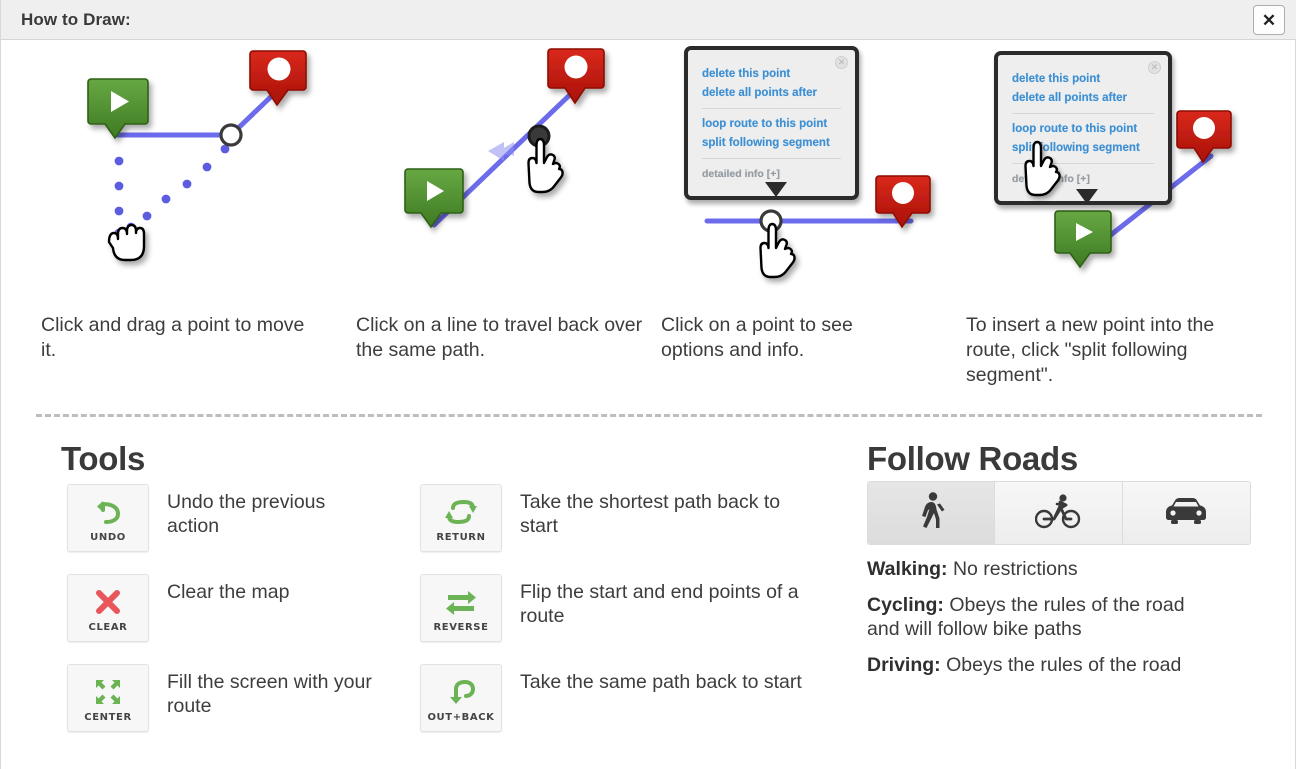 The image size is (1296, 769). Describe the element at coordinates (504, 138) in the screenshot. I see `click-line-illustration` at that location.